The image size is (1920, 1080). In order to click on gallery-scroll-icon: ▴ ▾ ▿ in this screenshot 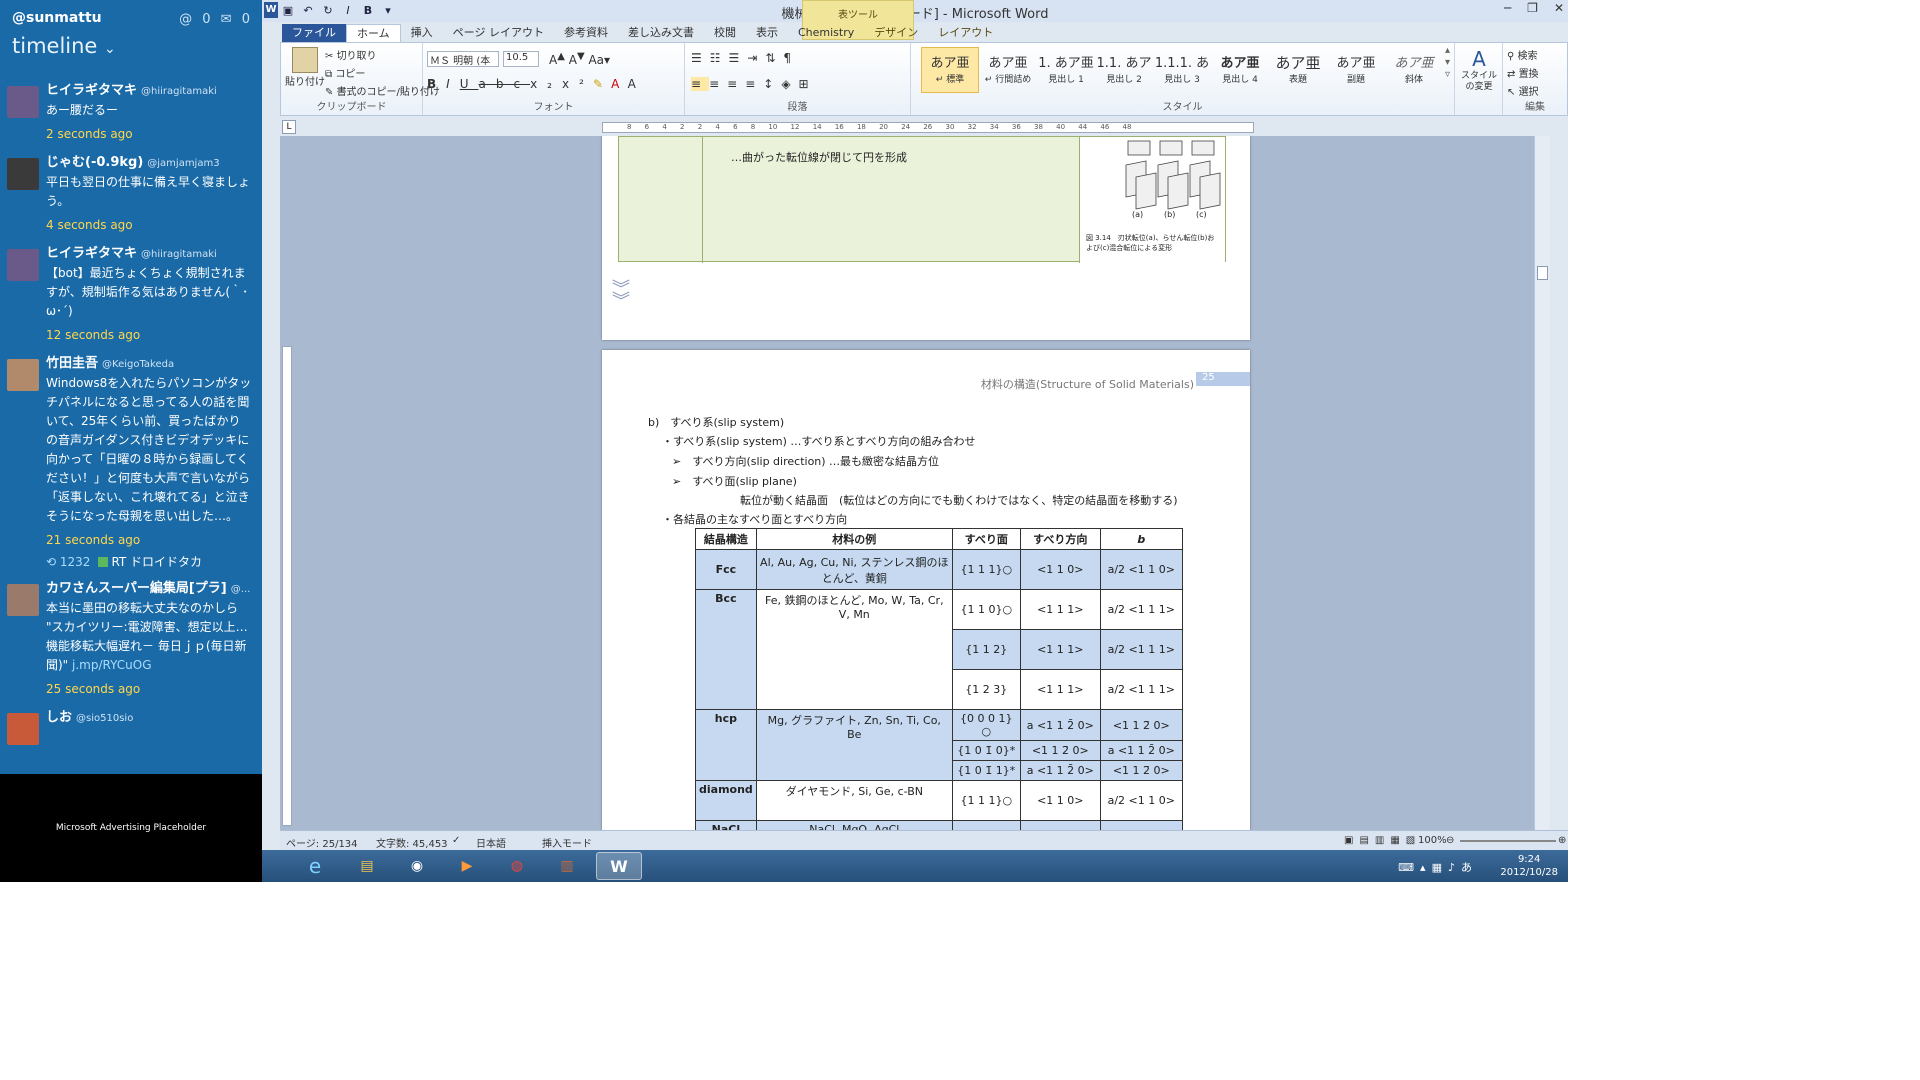, I will do `click(1447, 63)`.